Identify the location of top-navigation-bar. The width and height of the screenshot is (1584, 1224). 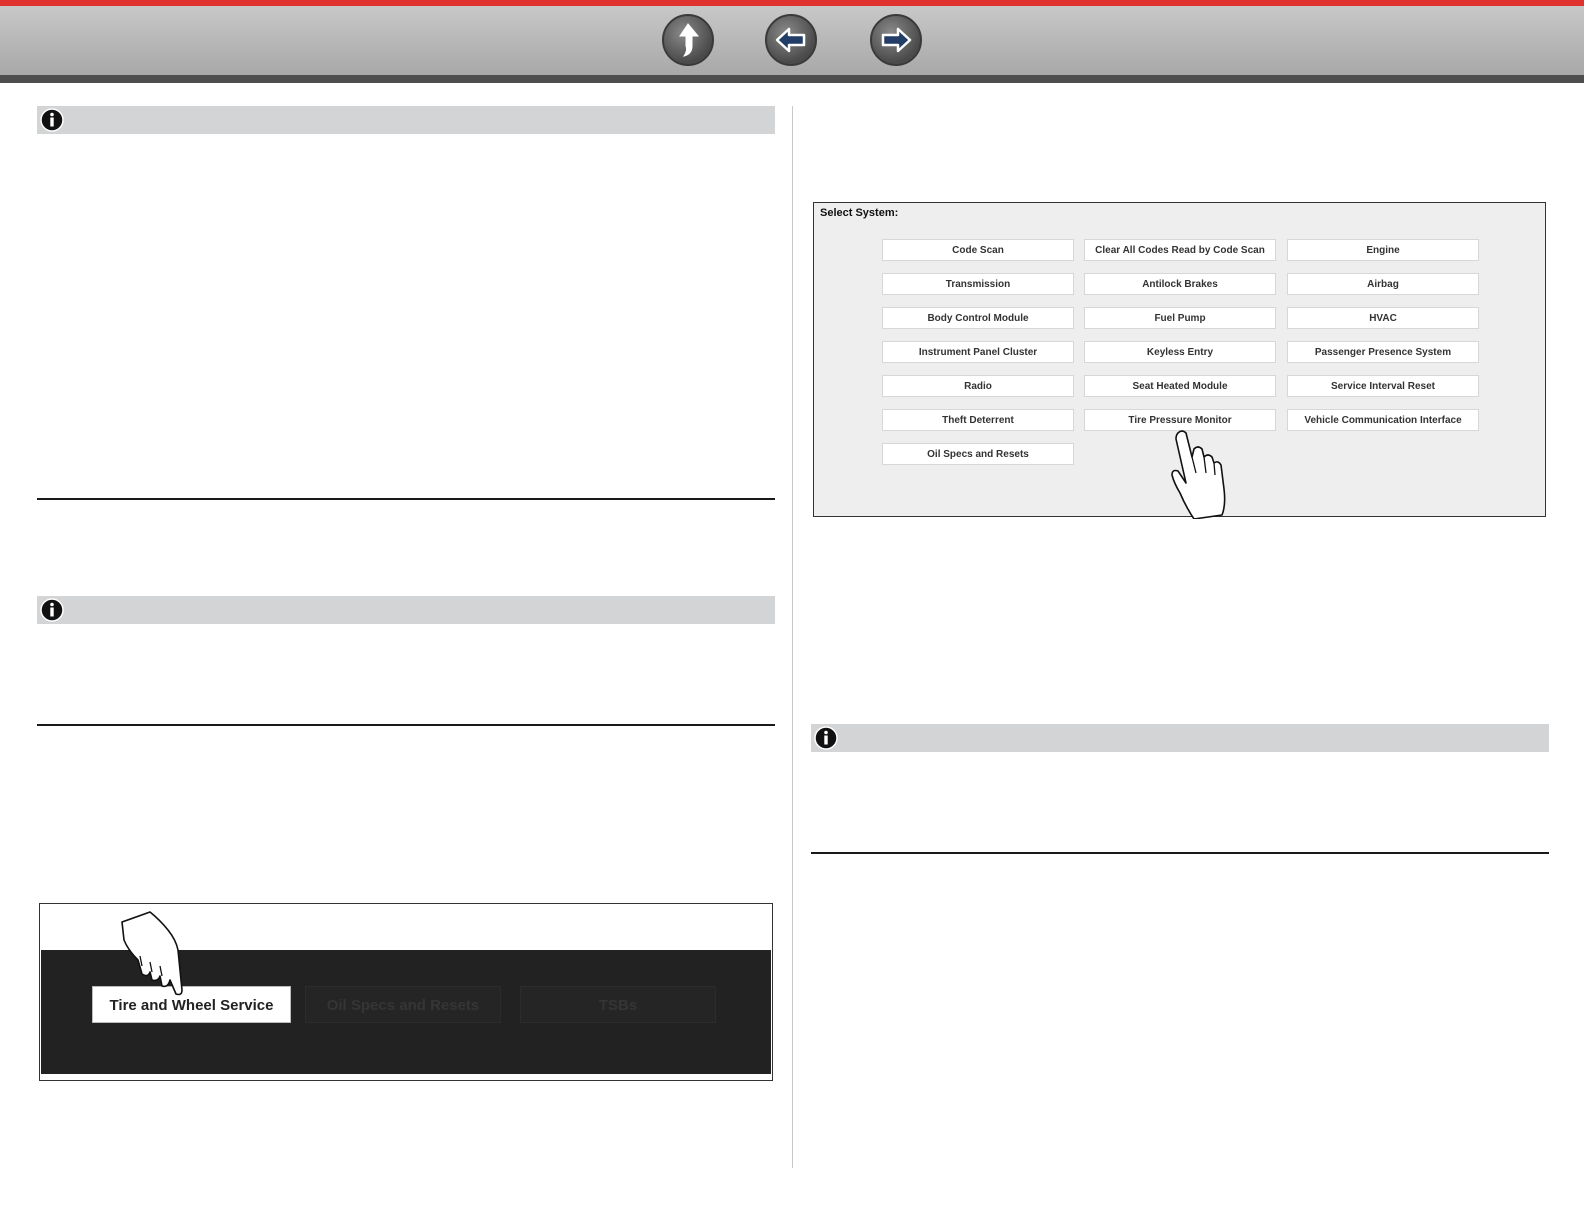
(792, 41).